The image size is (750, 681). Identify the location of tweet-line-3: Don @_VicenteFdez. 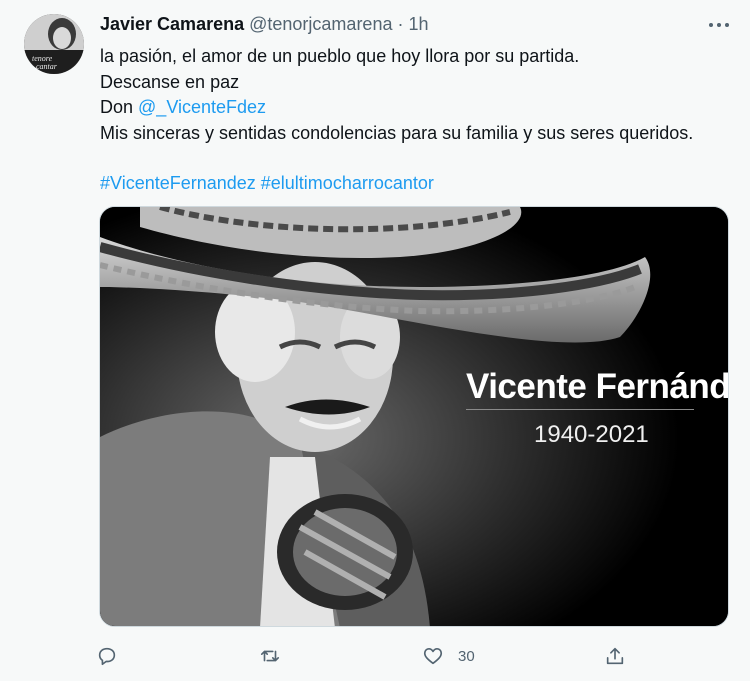
(415, 108).